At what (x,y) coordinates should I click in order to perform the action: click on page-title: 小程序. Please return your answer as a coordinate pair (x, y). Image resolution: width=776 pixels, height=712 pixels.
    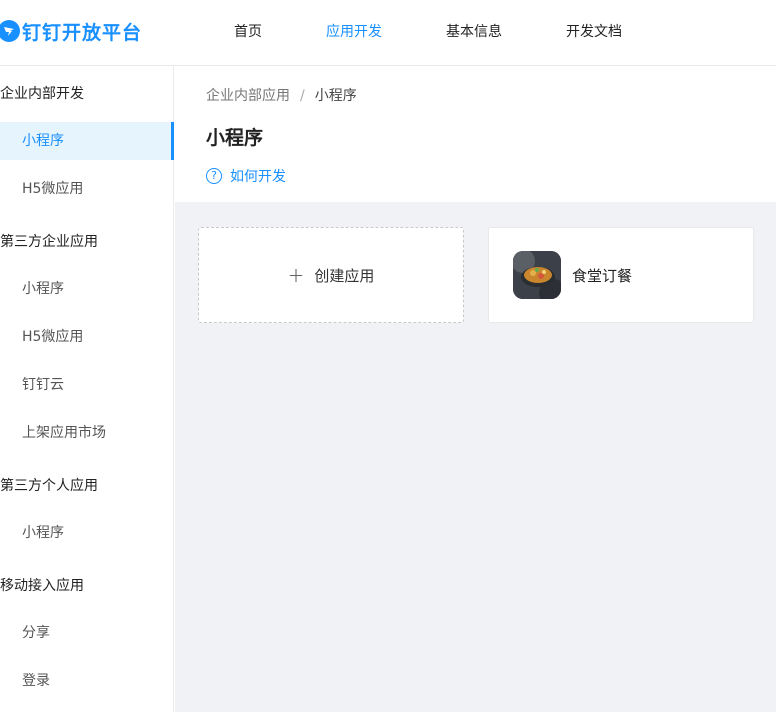
    Looking at the image, I should click on (235, 138).